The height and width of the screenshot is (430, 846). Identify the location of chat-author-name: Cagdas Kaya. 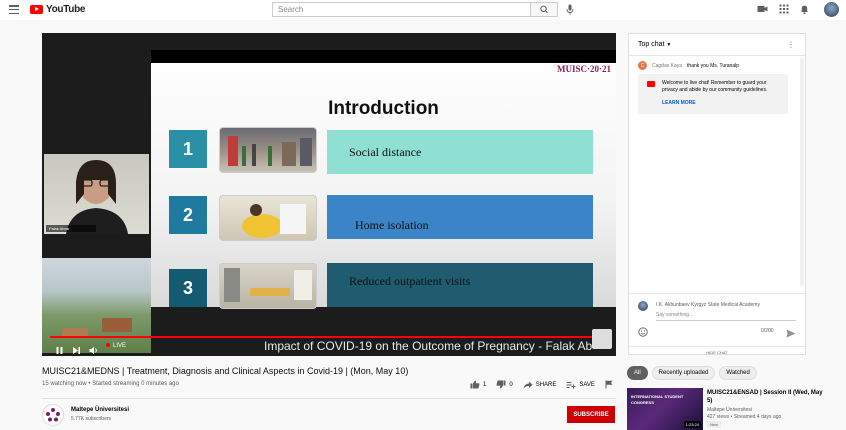
(667, 66).